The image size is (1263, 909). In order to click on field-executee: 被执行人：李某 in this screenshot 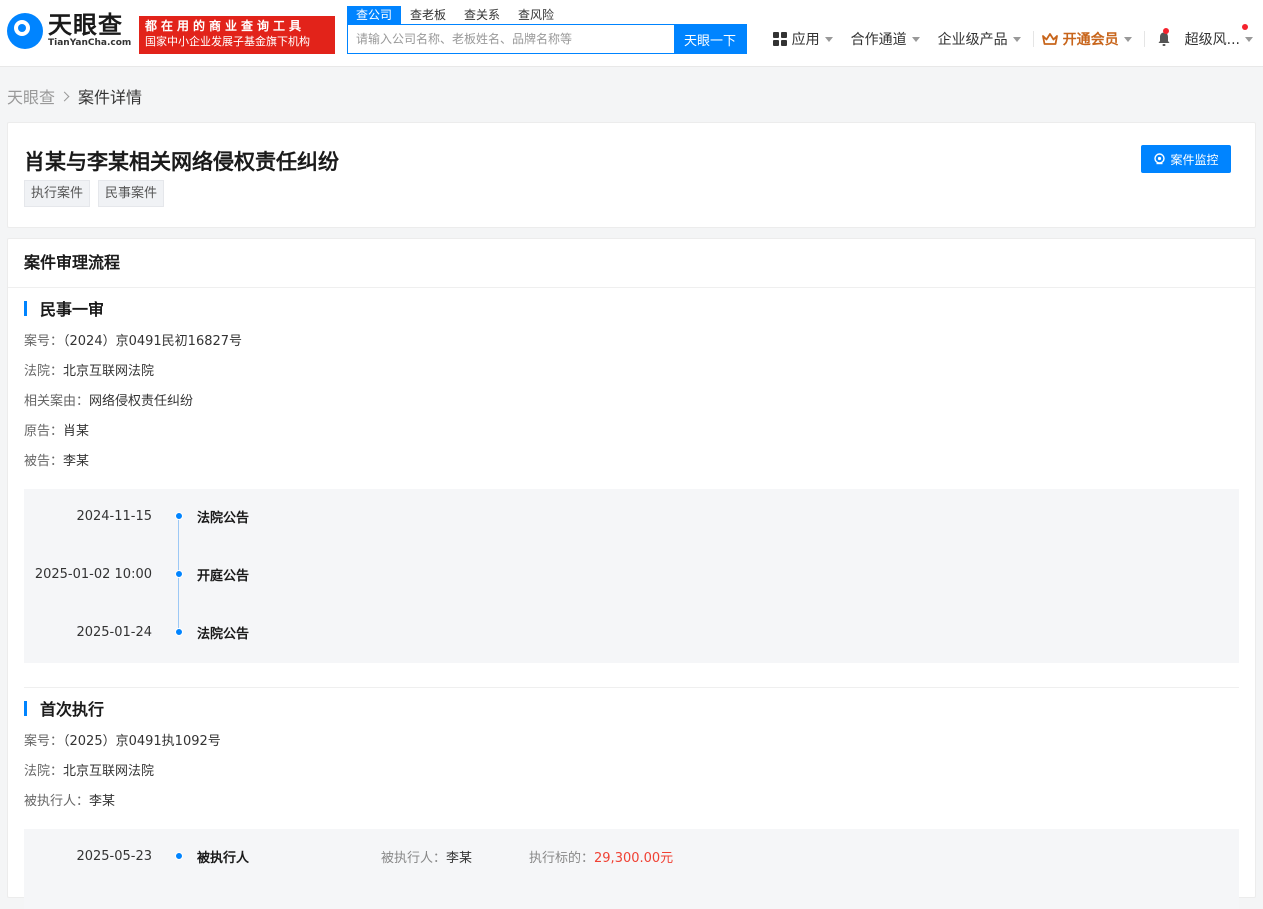, I will do `click(70, 801)`.